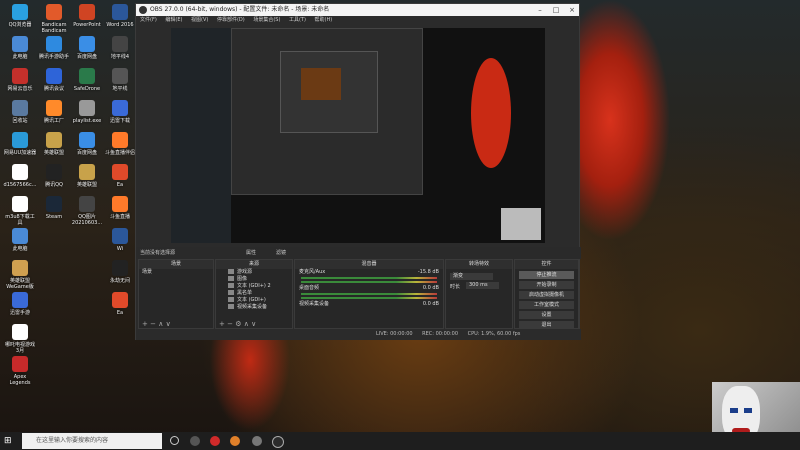 This screenshot has width=800, height=450. I want to click on scenes-toolbar: + − ∧ ∨, so click(176, 324).